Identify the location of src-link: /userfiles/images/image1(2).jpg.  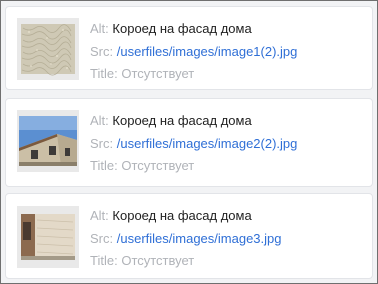
(207, 51).